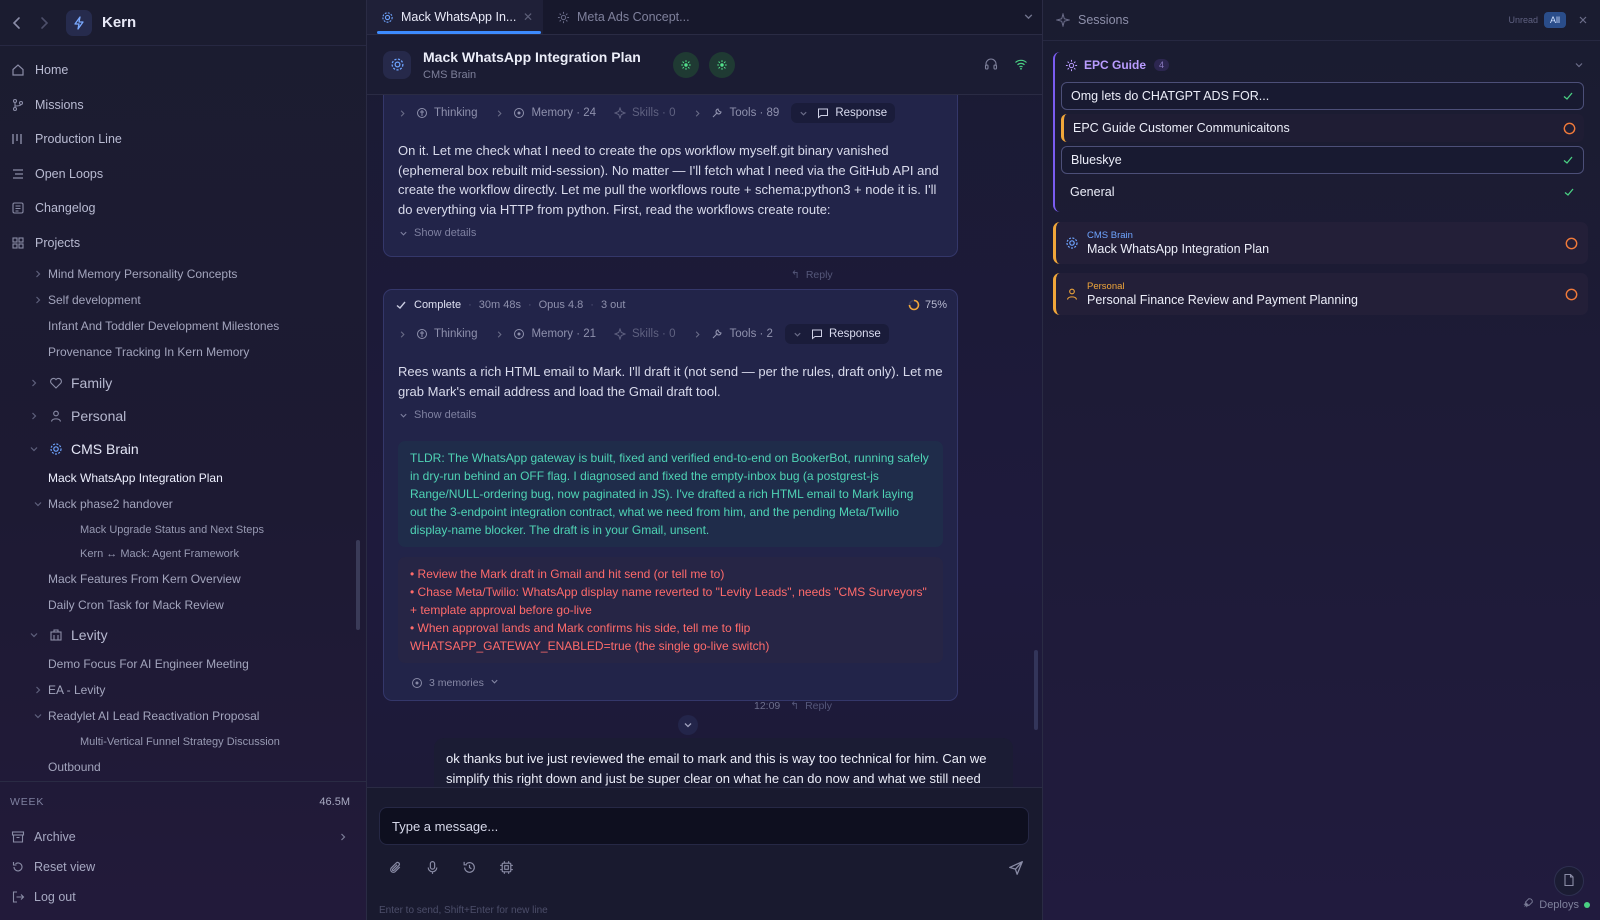  What do you see at coordinates (183, 352) in the screenshot?
I see `tree-item-provenance: Provenance Tracking In Kern Memory` at bounding box center [183, 352].